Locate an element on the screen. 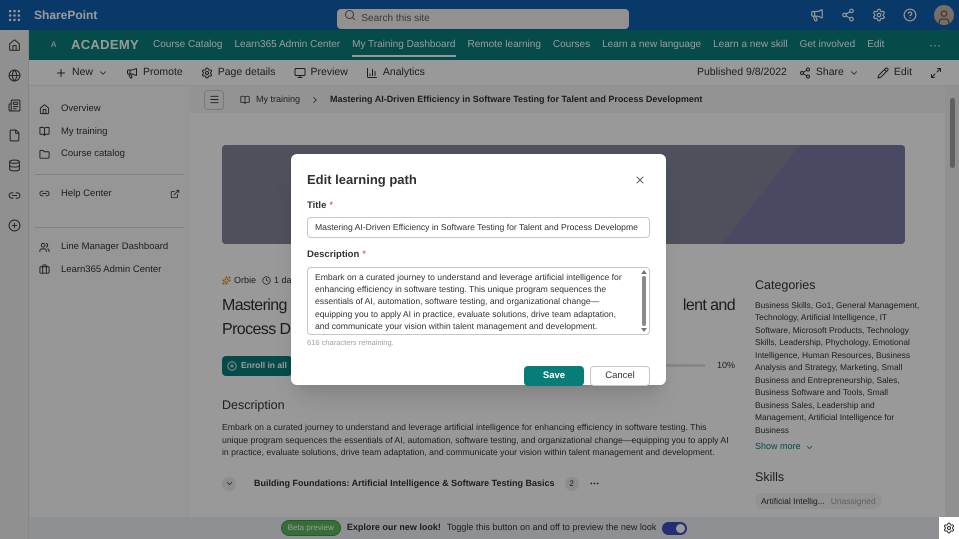 This screenshot has height=539, width=959. avatar is located at coordinates (944, 15).